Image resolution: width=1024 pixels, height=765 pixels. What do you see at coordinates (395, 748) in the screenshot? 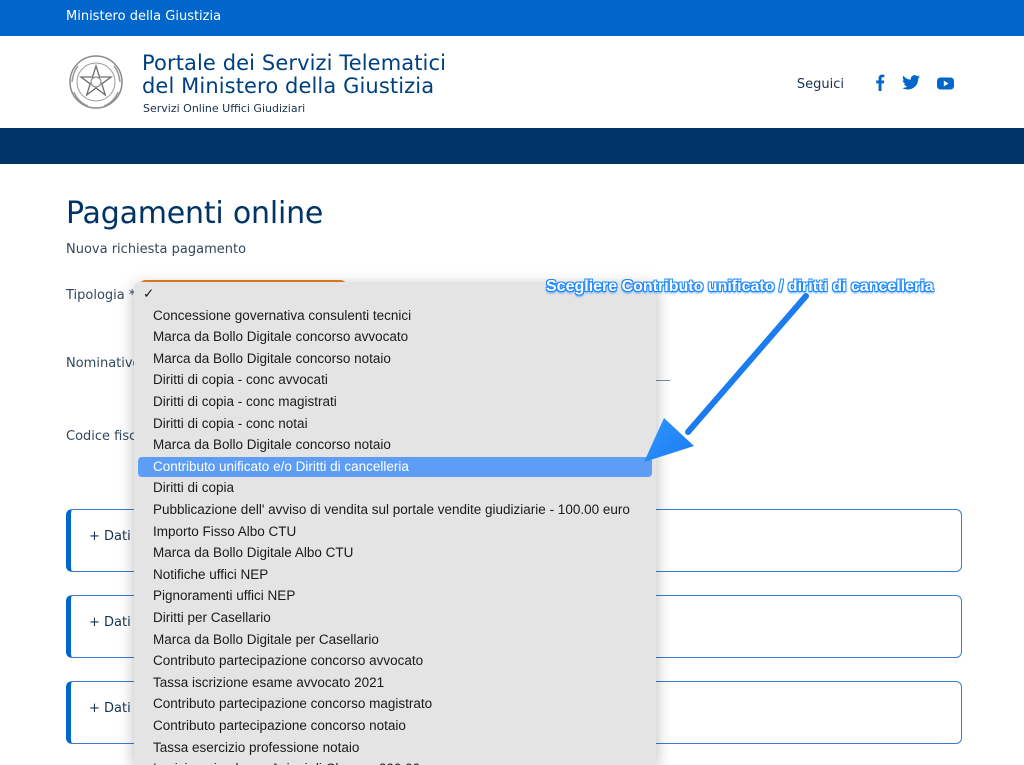
I see `dropdown-option: Tassa esercizio professione notaio` at bounding box center [395, 748].